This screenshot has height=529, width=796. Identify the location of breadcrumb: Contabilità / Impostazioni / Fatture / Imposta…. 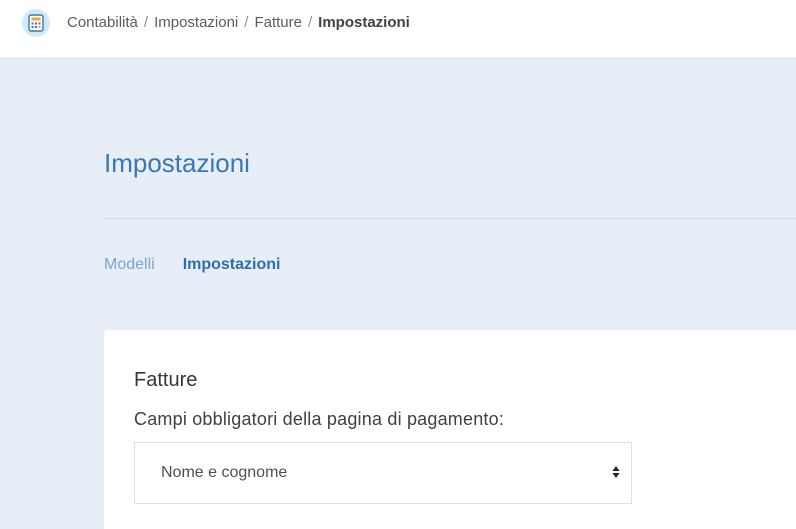
(238, 23).